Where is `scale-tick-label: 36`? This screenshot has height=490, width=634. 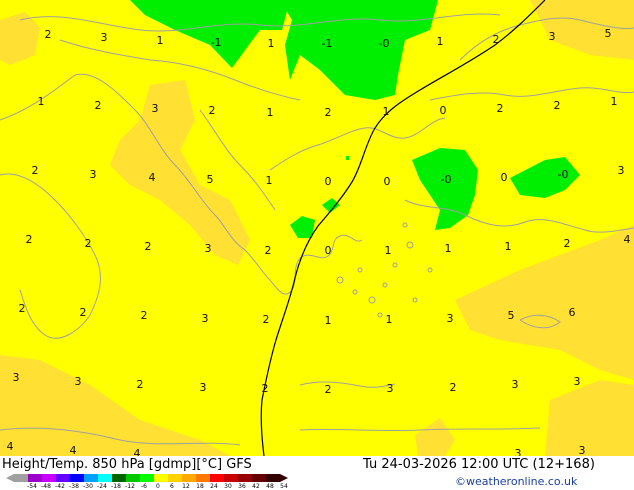
scale-tick-label: 36 is located at coordinates (242, 486).